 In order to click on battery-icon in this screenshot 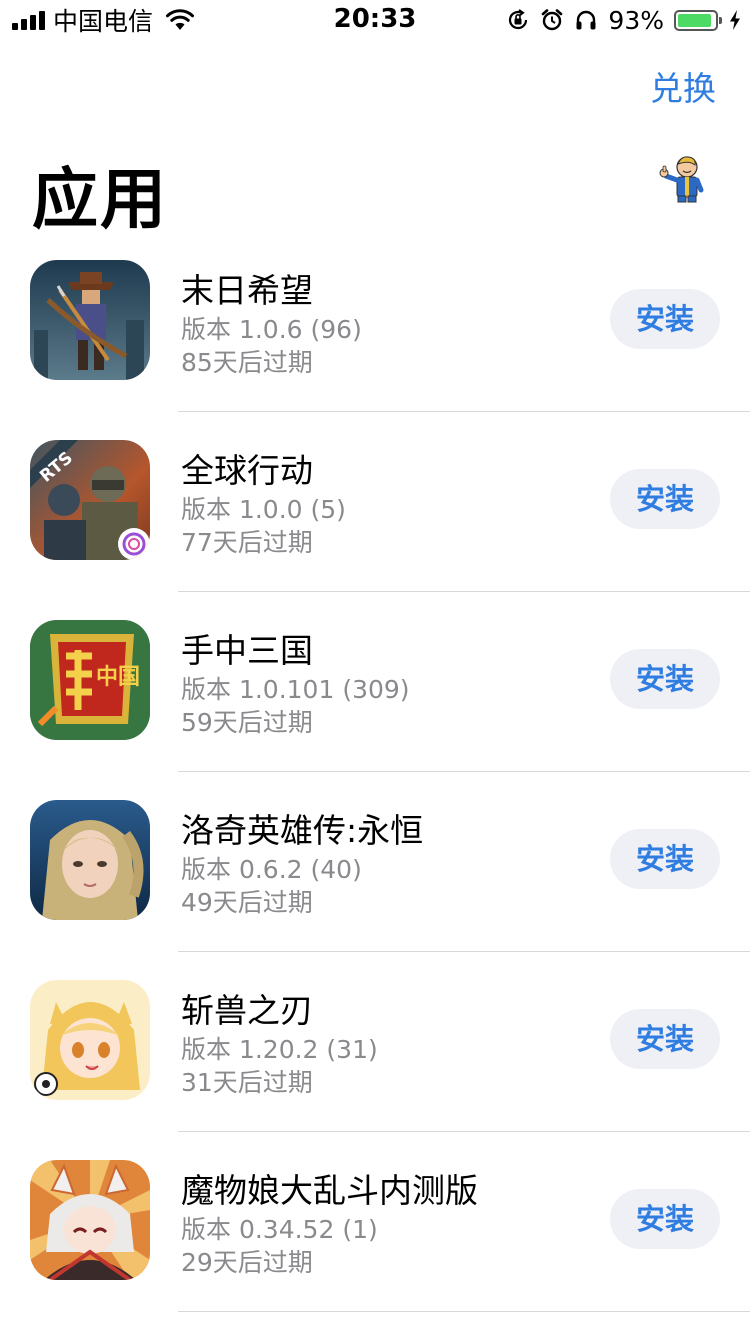, I will do `click(698, 20)`.